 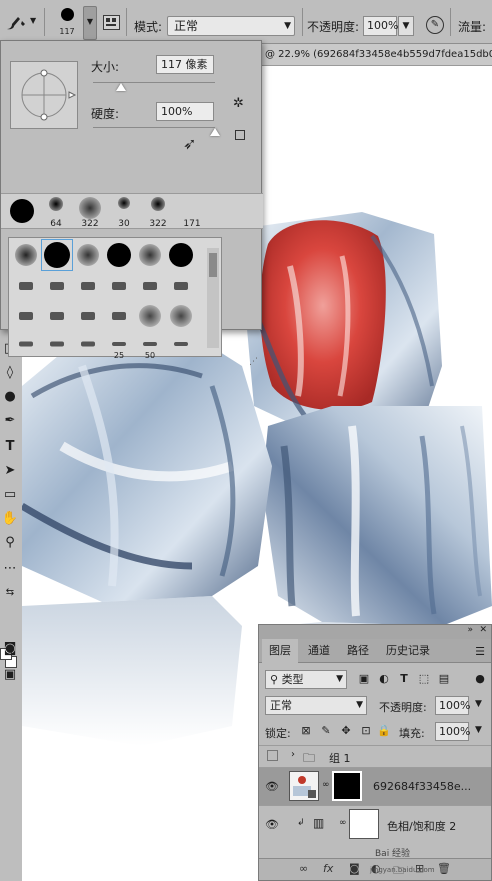 What do you see at coordinates (253, 362) in the screenshot?
I see `resize-grip-icon: ⋰` at bounding box center [253, 362].